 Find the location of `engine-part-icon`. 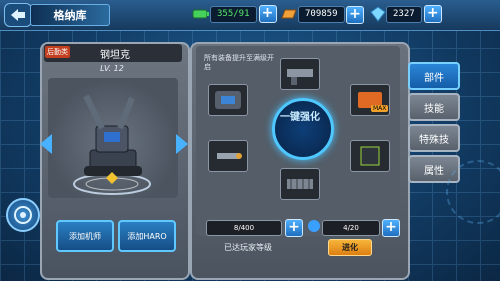

engine-part-icon is located at coordinates (228, 100).